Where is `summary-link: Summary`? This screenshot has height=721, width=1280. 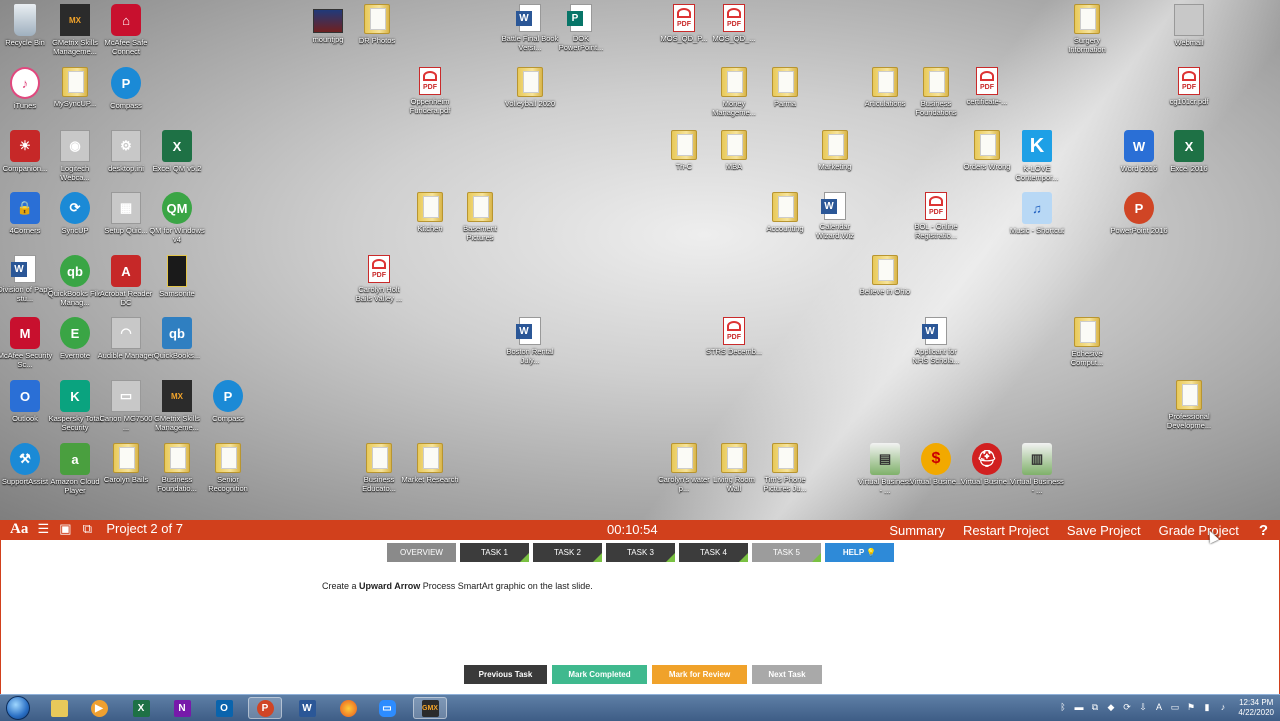
summary-link: Summary is located at coordinates (917, 530).